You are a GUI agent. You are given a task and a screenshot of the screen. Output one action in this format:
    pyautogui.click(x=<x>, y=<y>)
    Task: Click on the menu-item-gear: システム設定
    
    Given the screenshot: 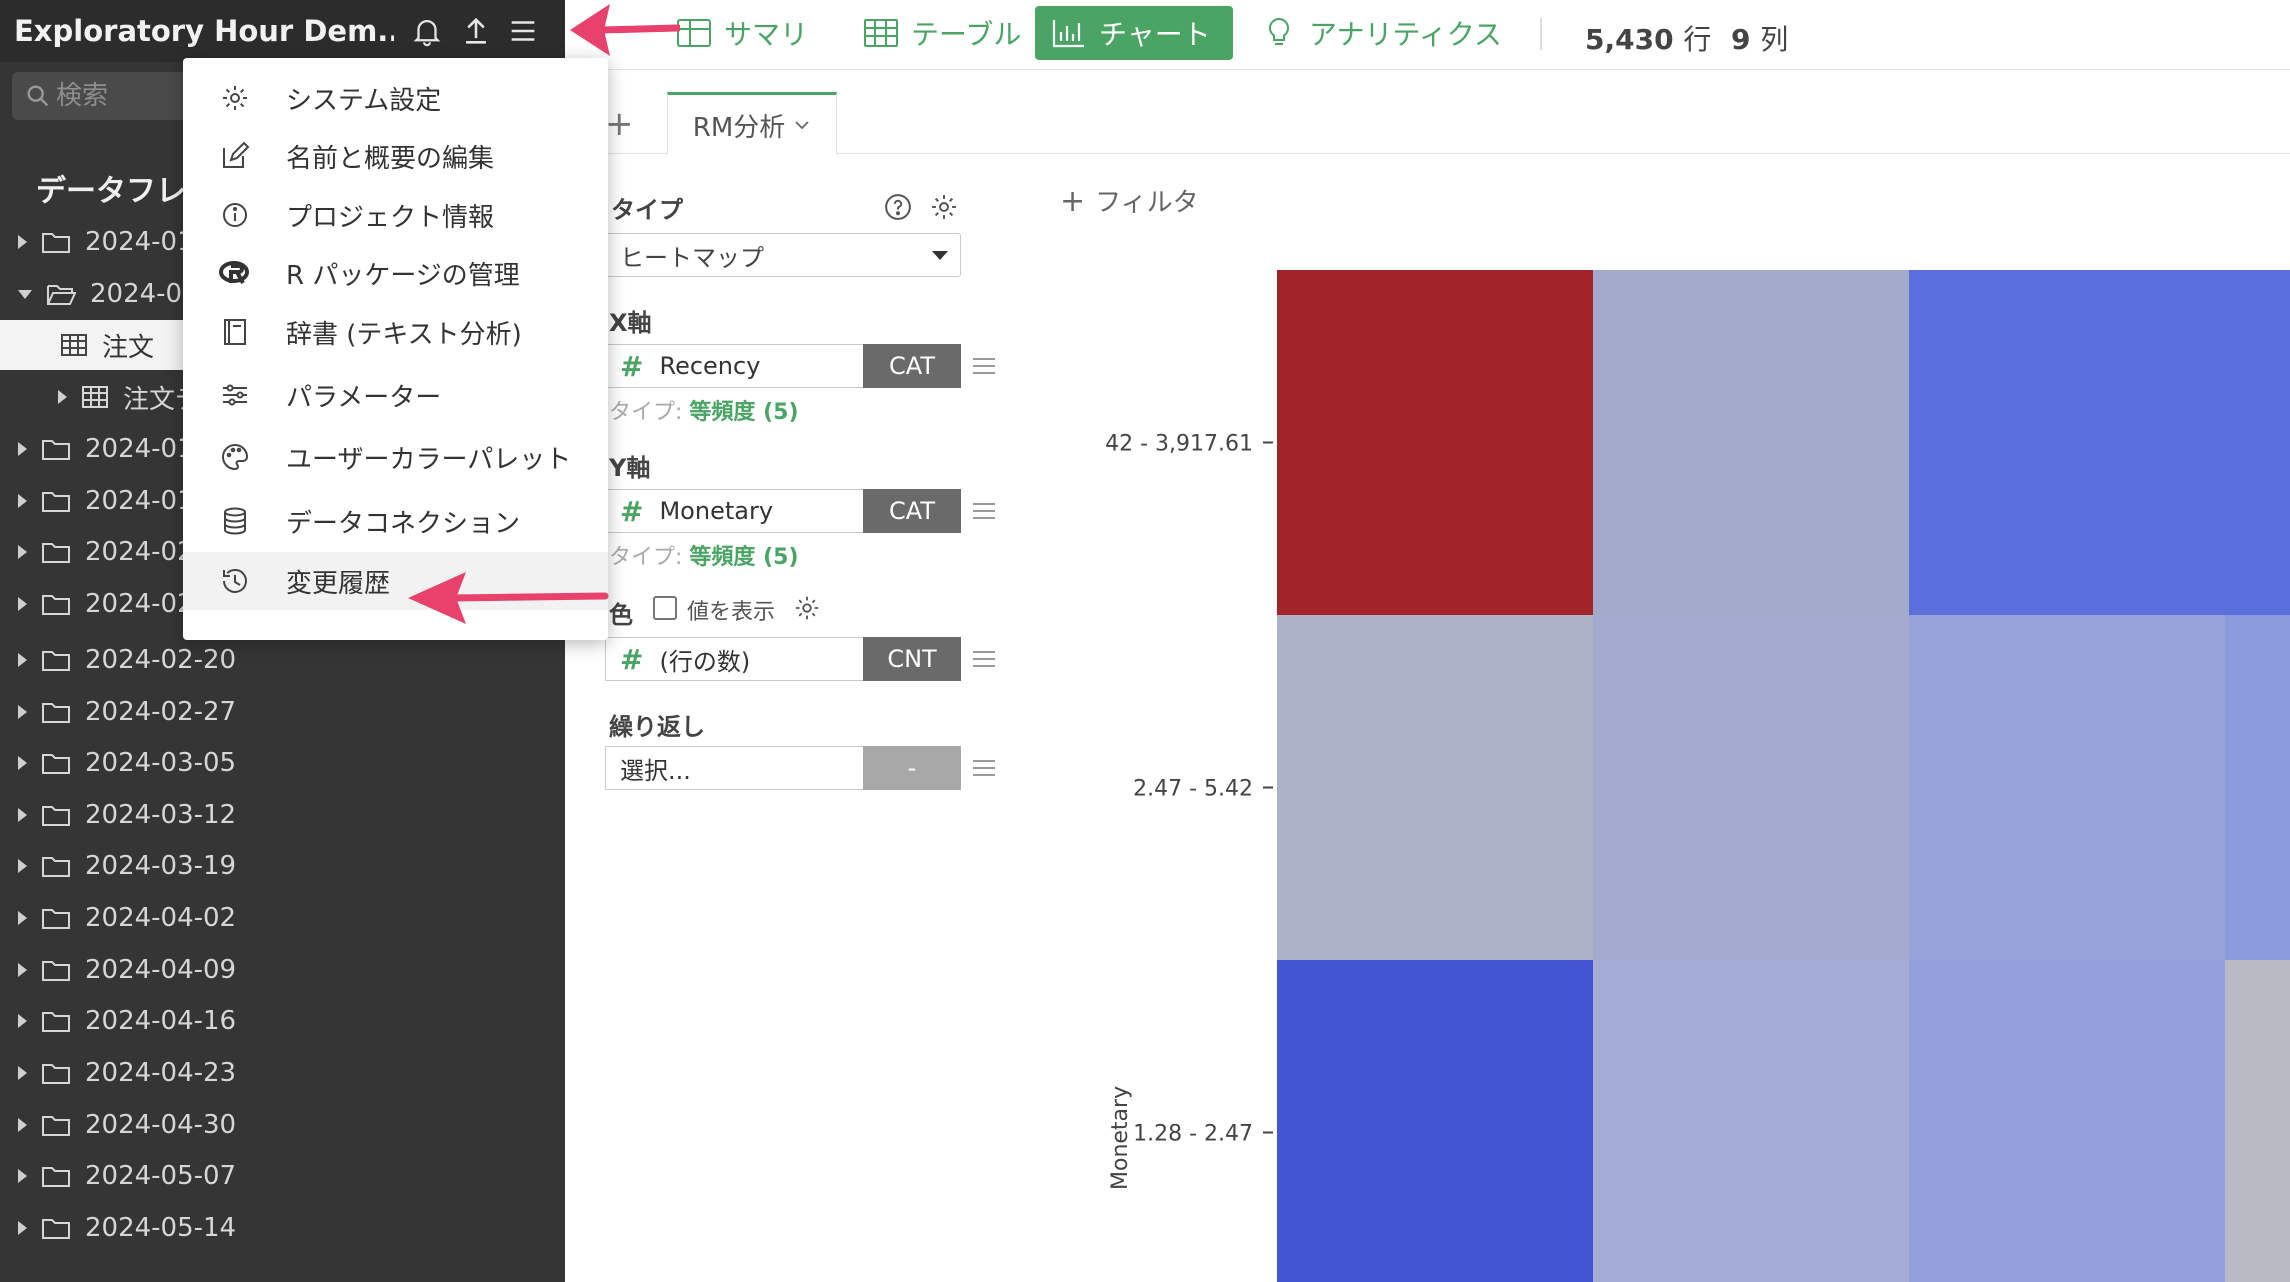 What is the action you would take?
    pyautogui.click(x=395, y=98)
    